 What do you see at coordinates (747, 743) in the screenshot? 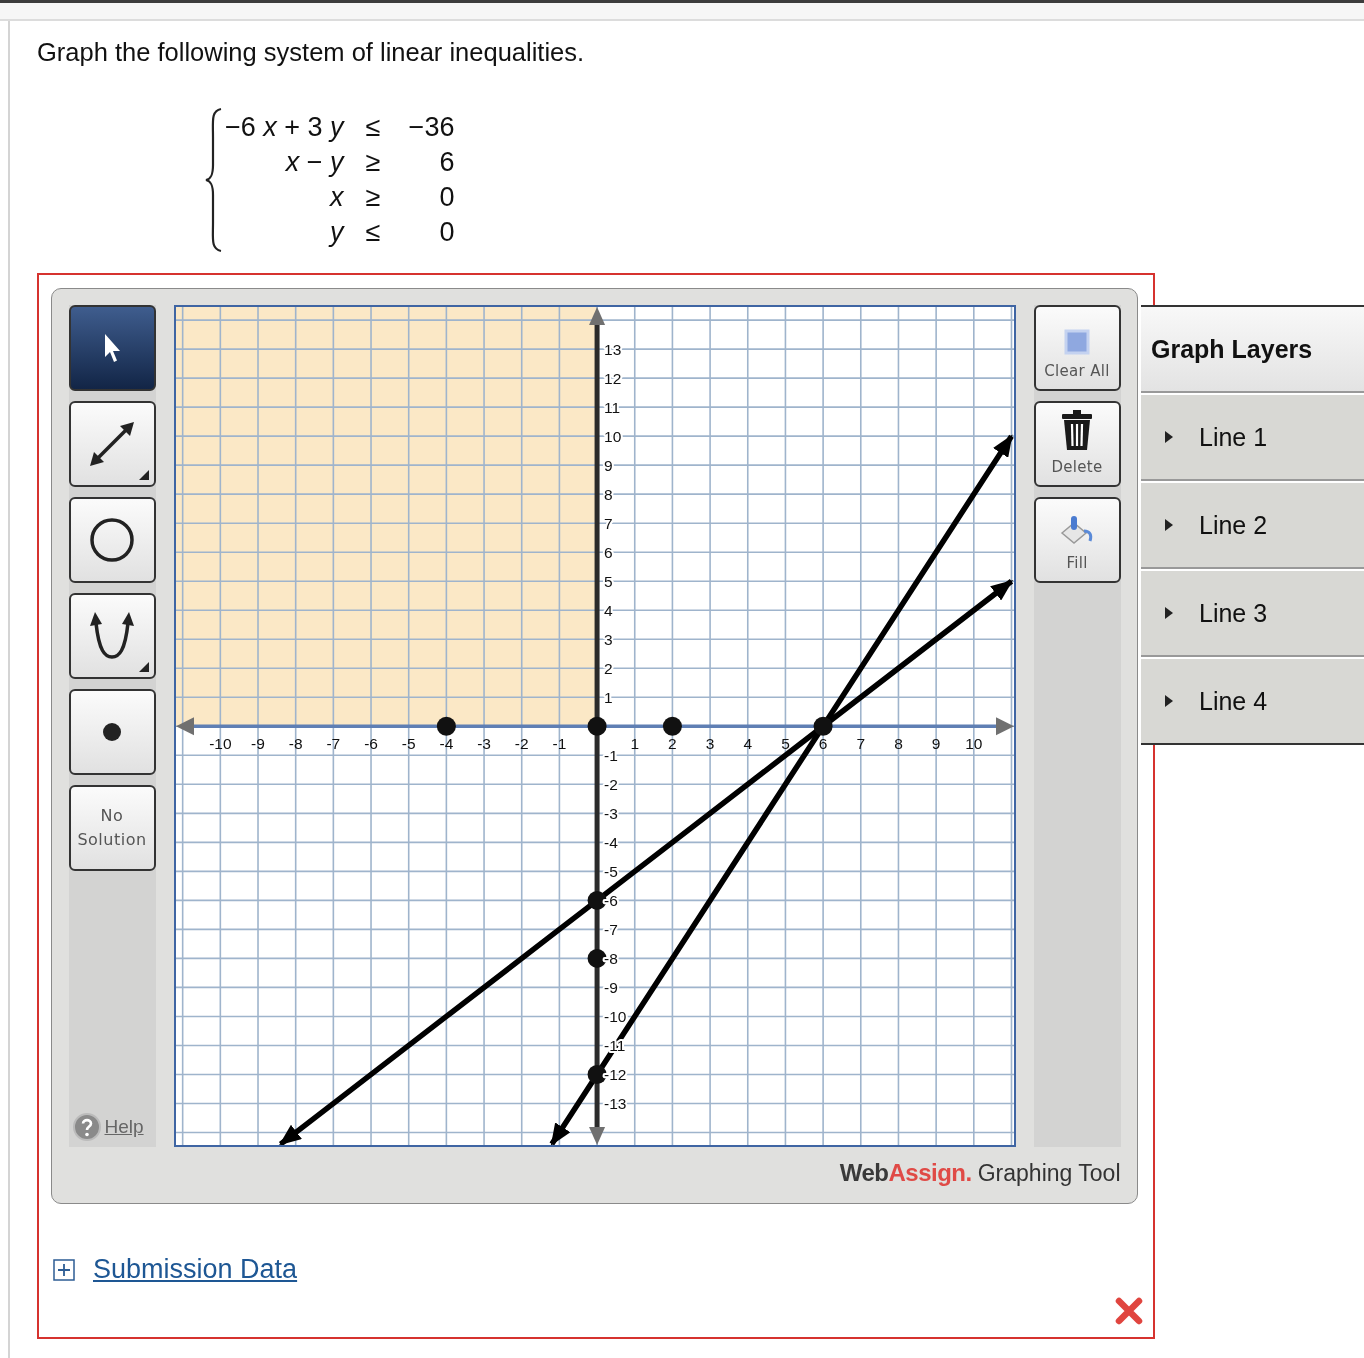
I see `x-tick-label: 4` at bounding box center [747, 743].